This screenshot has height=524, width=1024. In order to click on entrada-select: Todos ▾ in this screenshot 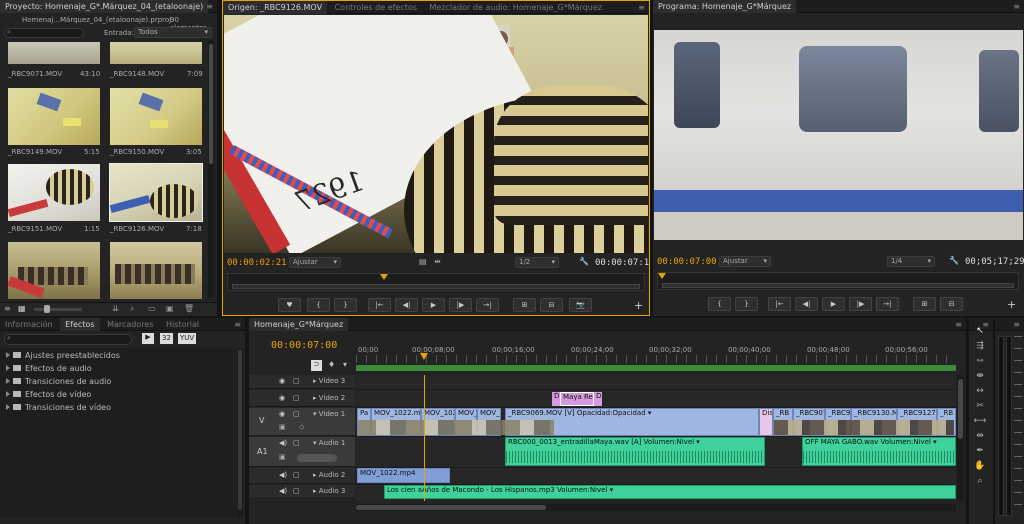, I will do `click(173, 32)`.